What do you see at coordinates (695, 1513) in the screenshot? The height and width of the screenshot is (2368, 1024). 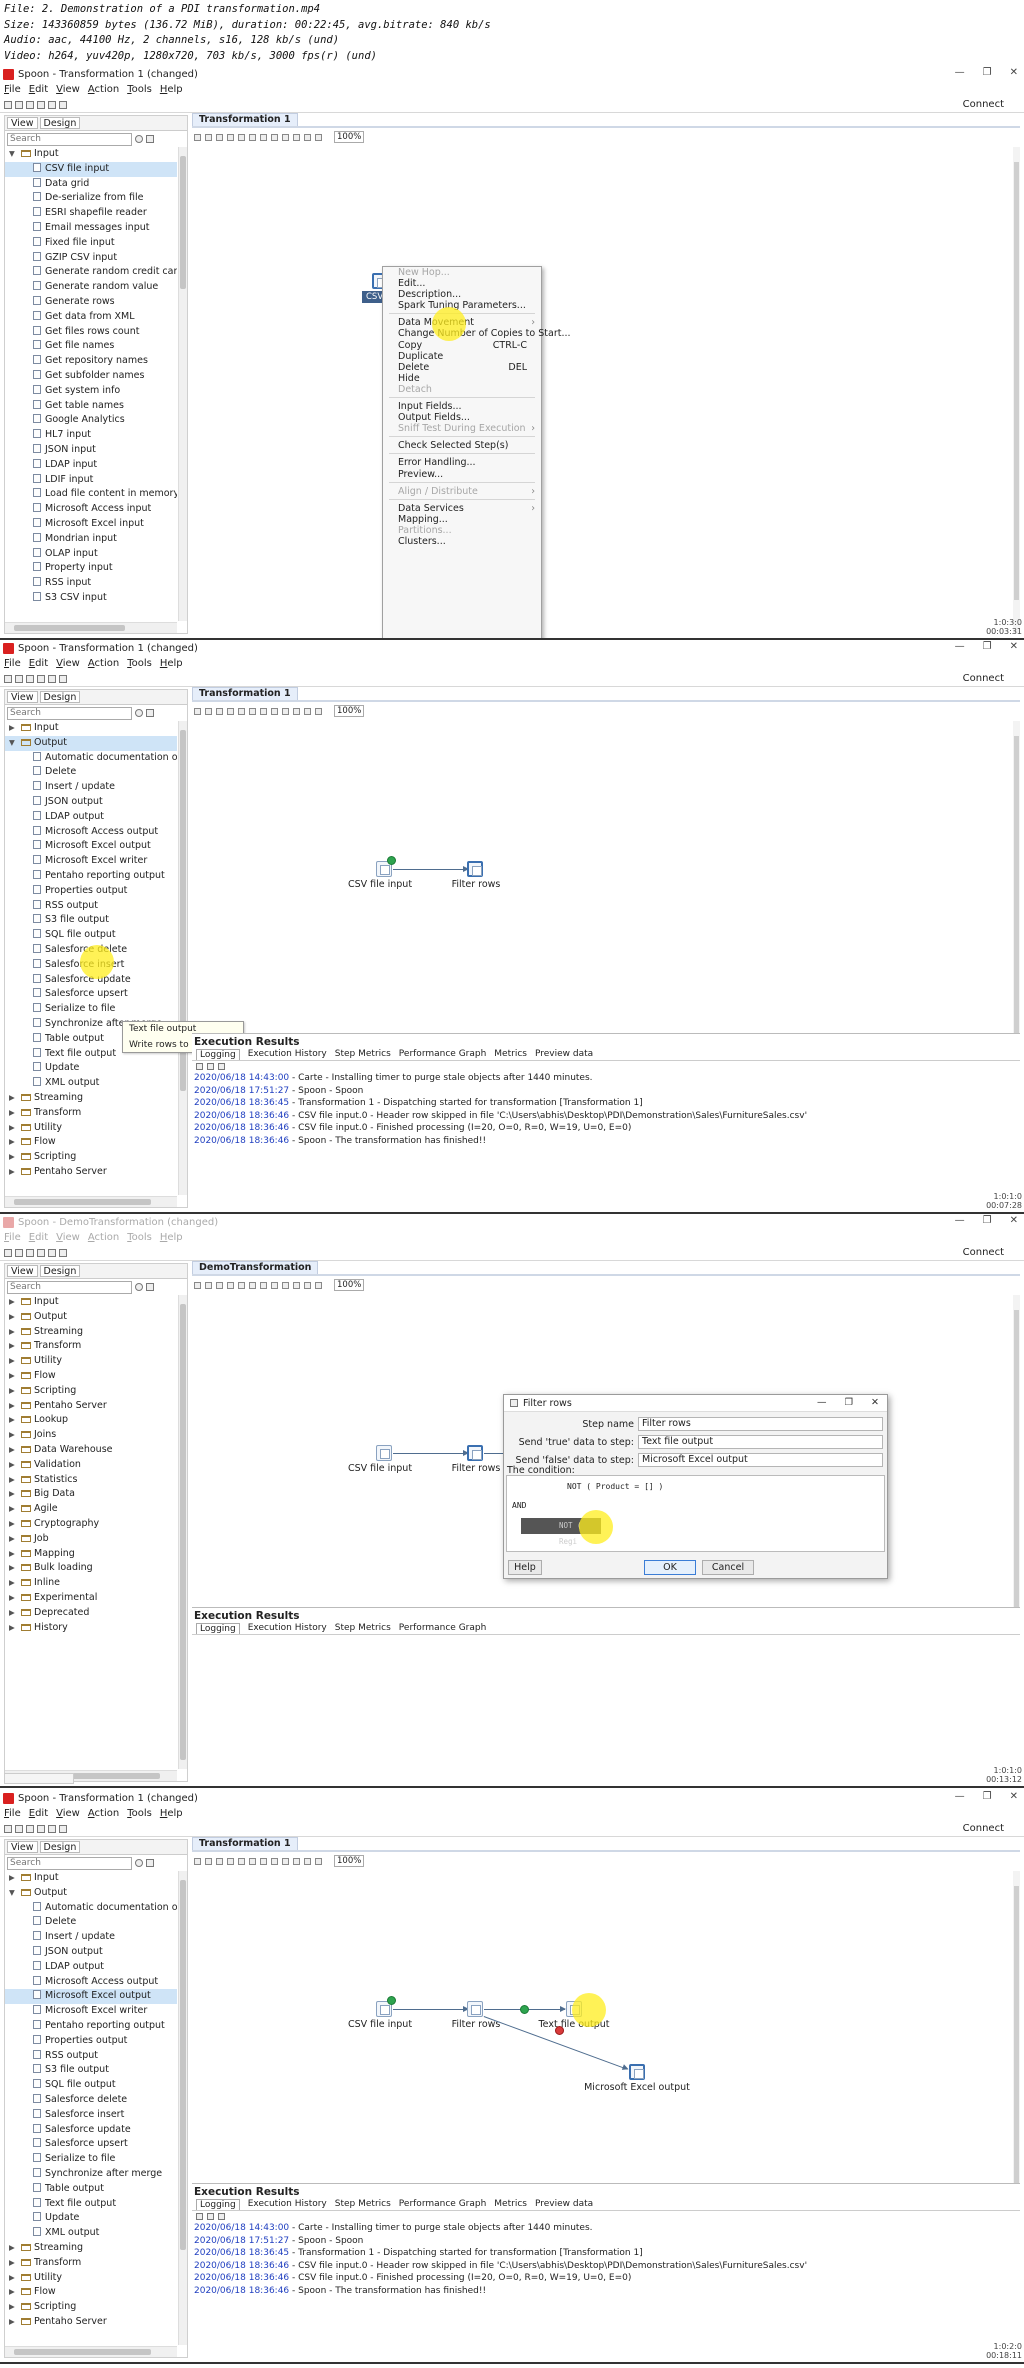 I see `condition-editor: NOT ( Product = [] ) AND NOT ( Regi` at bounding box center [695, 1513].